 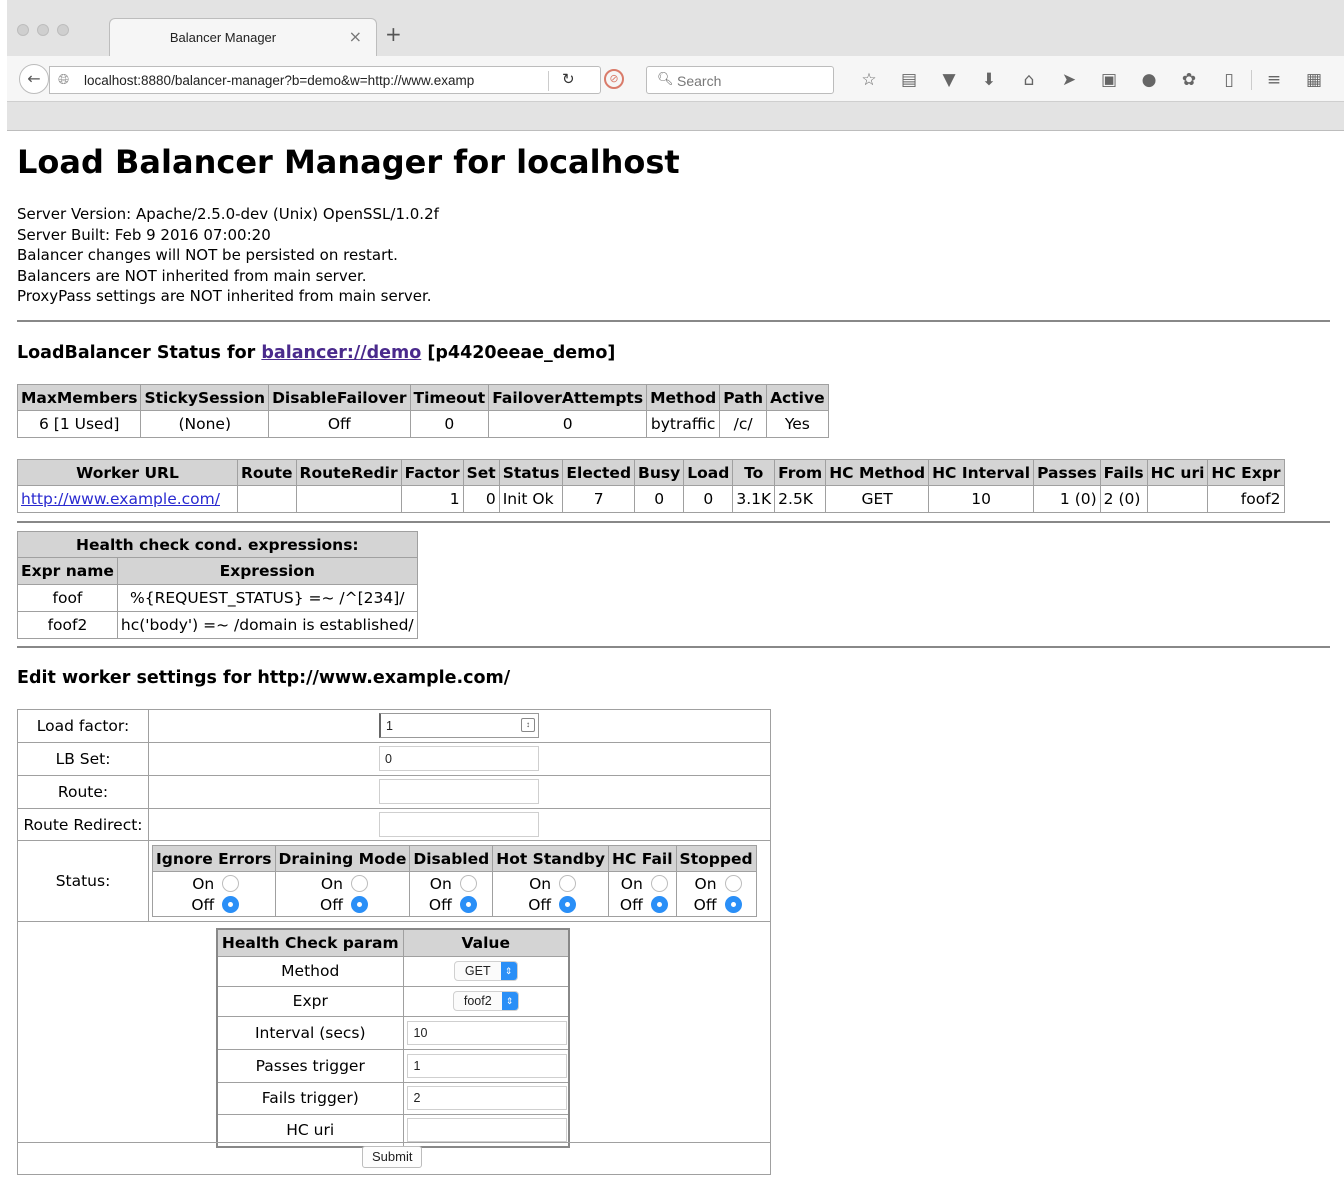 What do you see at coordinates (981, 499) in the screenshot?
I see `cell-hc-interval: 10` at bounding box center [981, 499].